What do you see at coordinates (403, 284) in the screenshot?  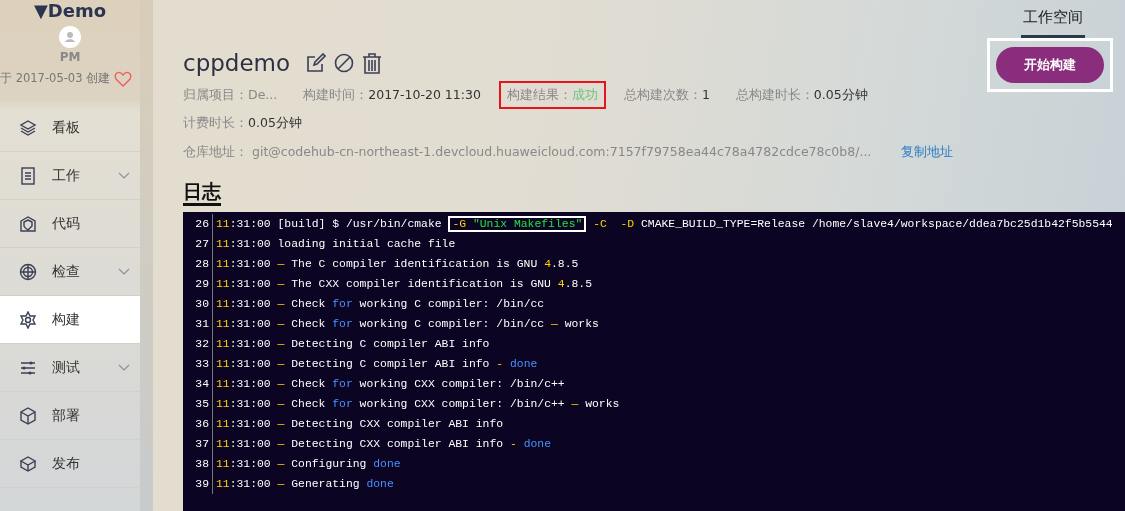 I see `log-line: 11:31:00 — The CXX compiler identification is GNU 4.8.5` at bounding box center [403, 284].